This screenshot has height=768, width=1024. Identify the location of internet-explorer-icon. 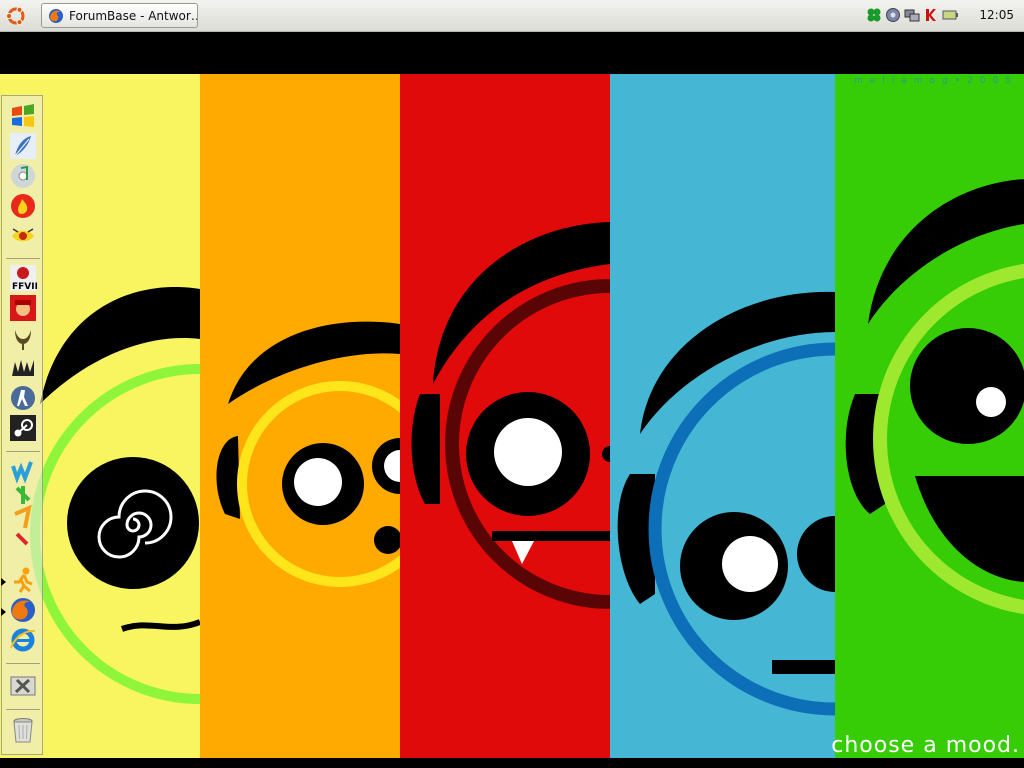
(23, 640).